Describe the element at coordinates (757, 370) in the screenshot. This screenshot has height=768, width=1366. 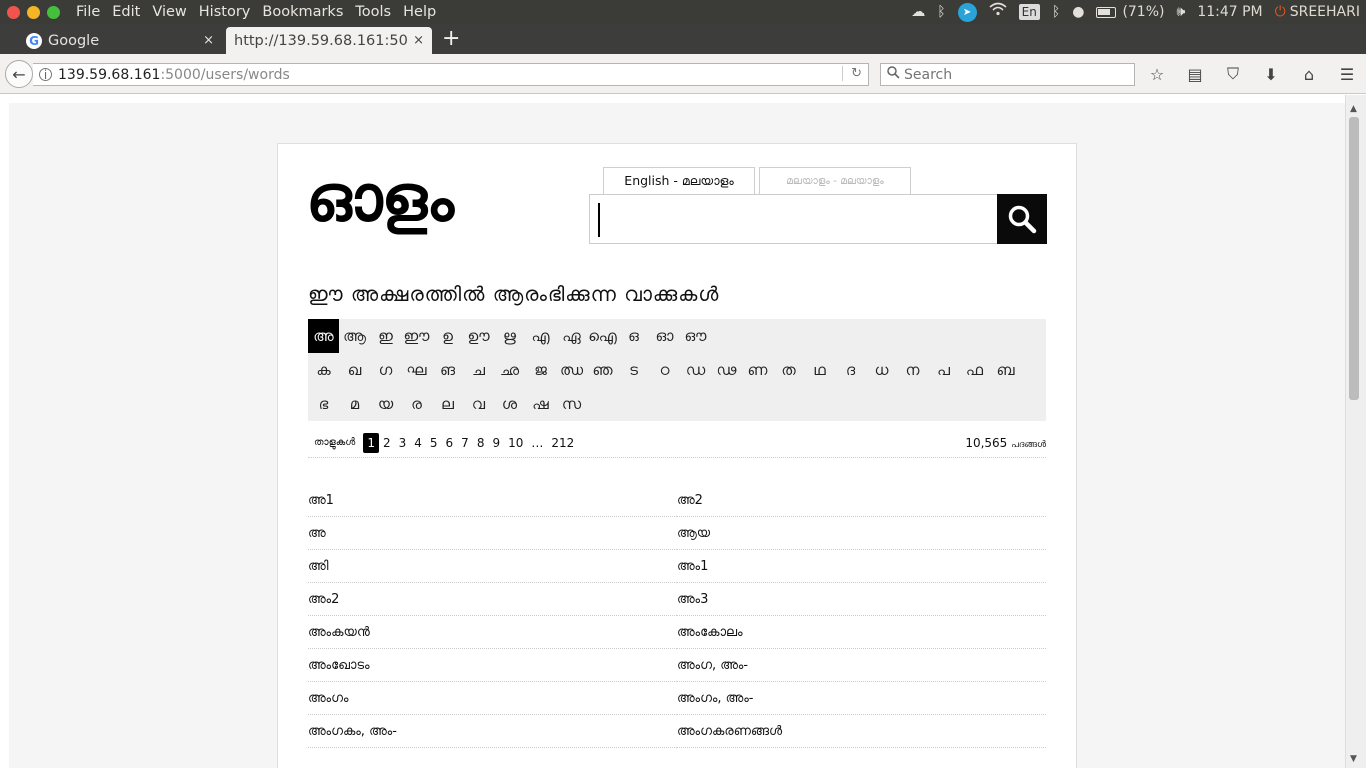
I see `alphabet-letter: ണ` at that location.